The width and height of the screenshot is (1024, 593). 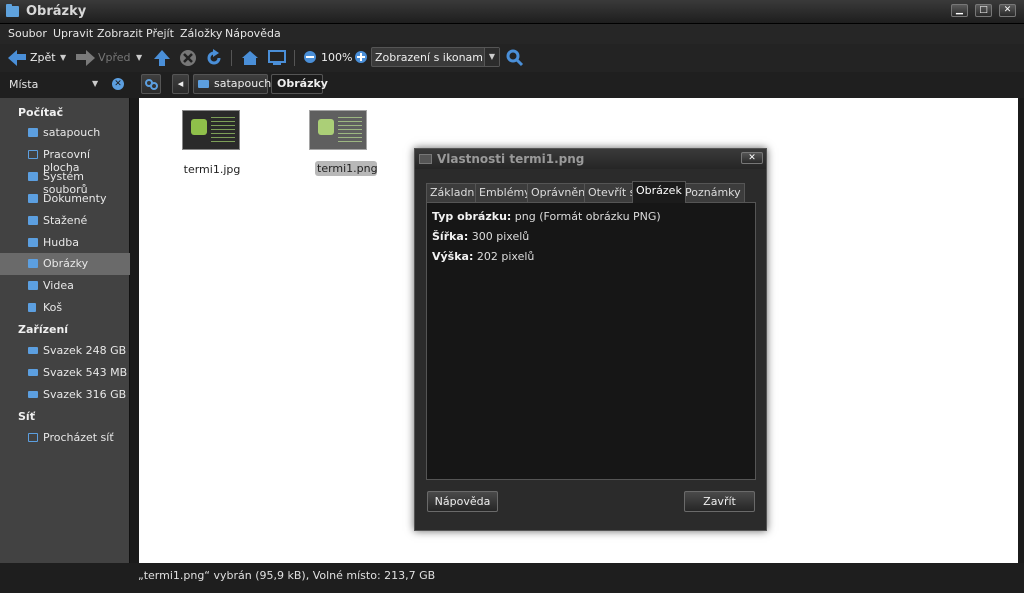 I want to click on sidebar-item-label: satapouch, so click(x=72, y=132).